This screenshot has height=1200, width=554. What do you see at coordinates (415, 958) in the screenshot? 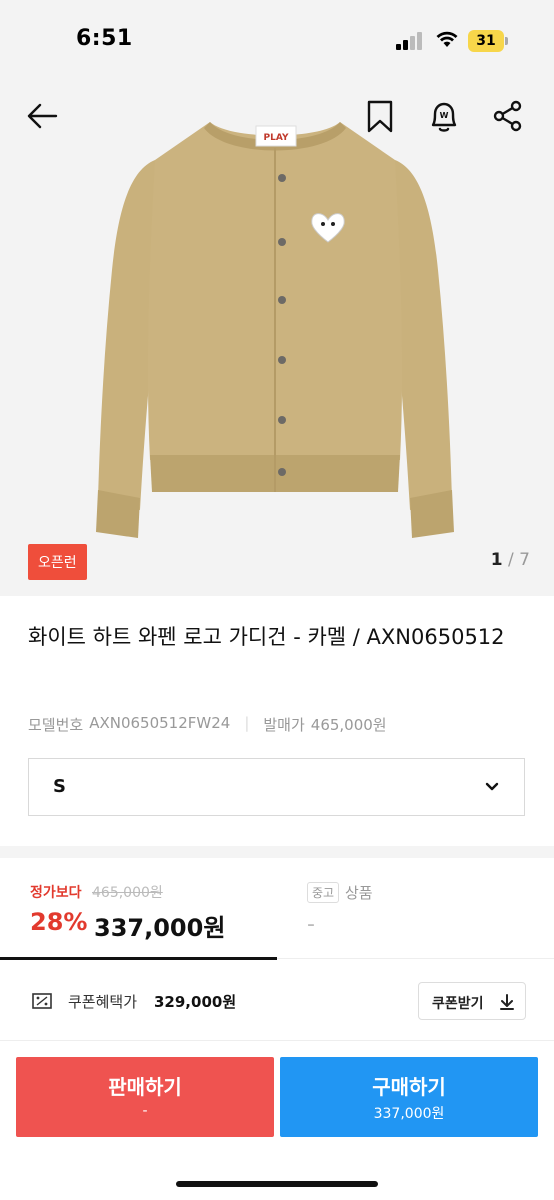
I see `panel-divider` at bounding box center [415, 958].